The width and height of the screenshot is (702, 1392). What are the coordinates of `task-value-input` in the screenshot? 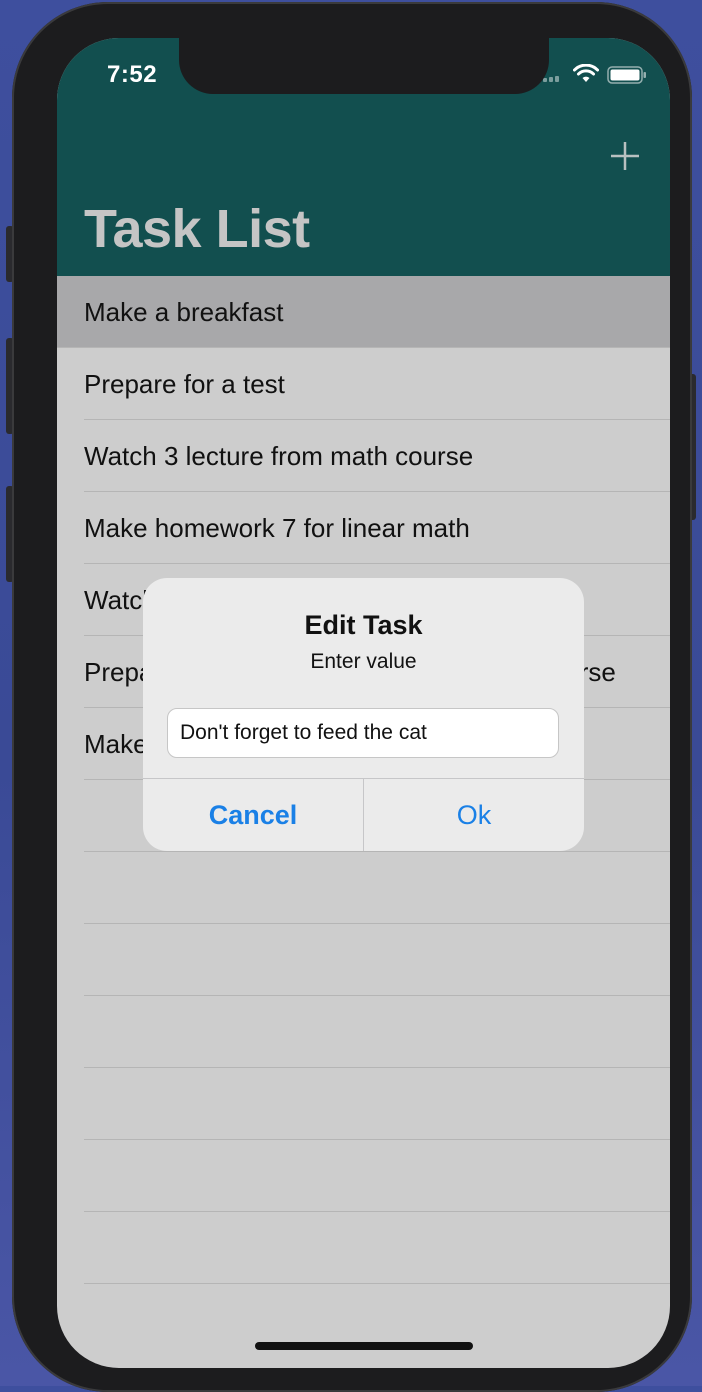 It's located at (363, 733).